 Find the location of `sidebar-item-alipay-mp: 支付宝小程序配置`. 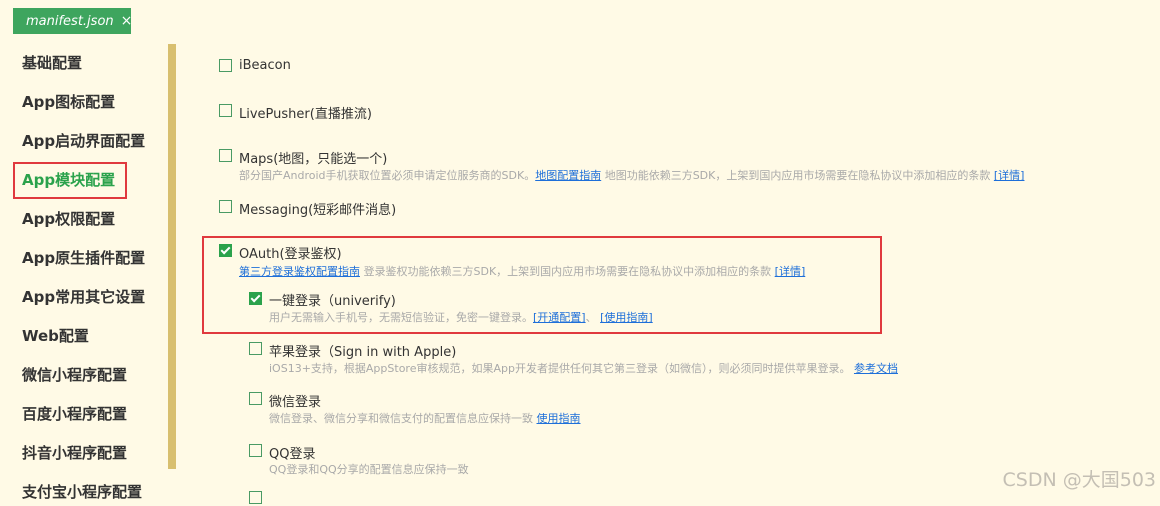

sidebar-item-alipay-mp: 支付宝小程序配置 is located at coordinates (82, 492).